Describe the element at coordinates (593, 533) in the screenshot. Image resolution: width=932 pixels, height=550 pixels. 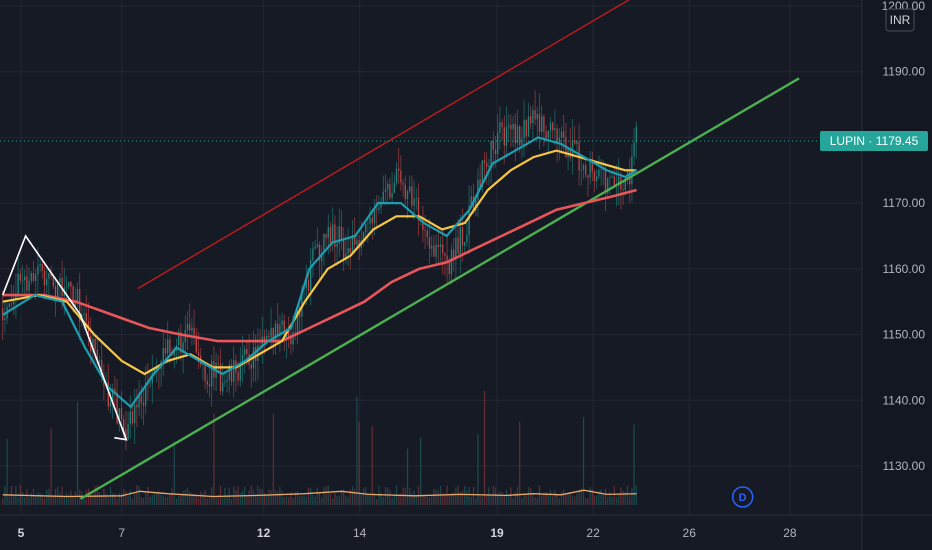
I see `x-tick-label: 22` at that location.